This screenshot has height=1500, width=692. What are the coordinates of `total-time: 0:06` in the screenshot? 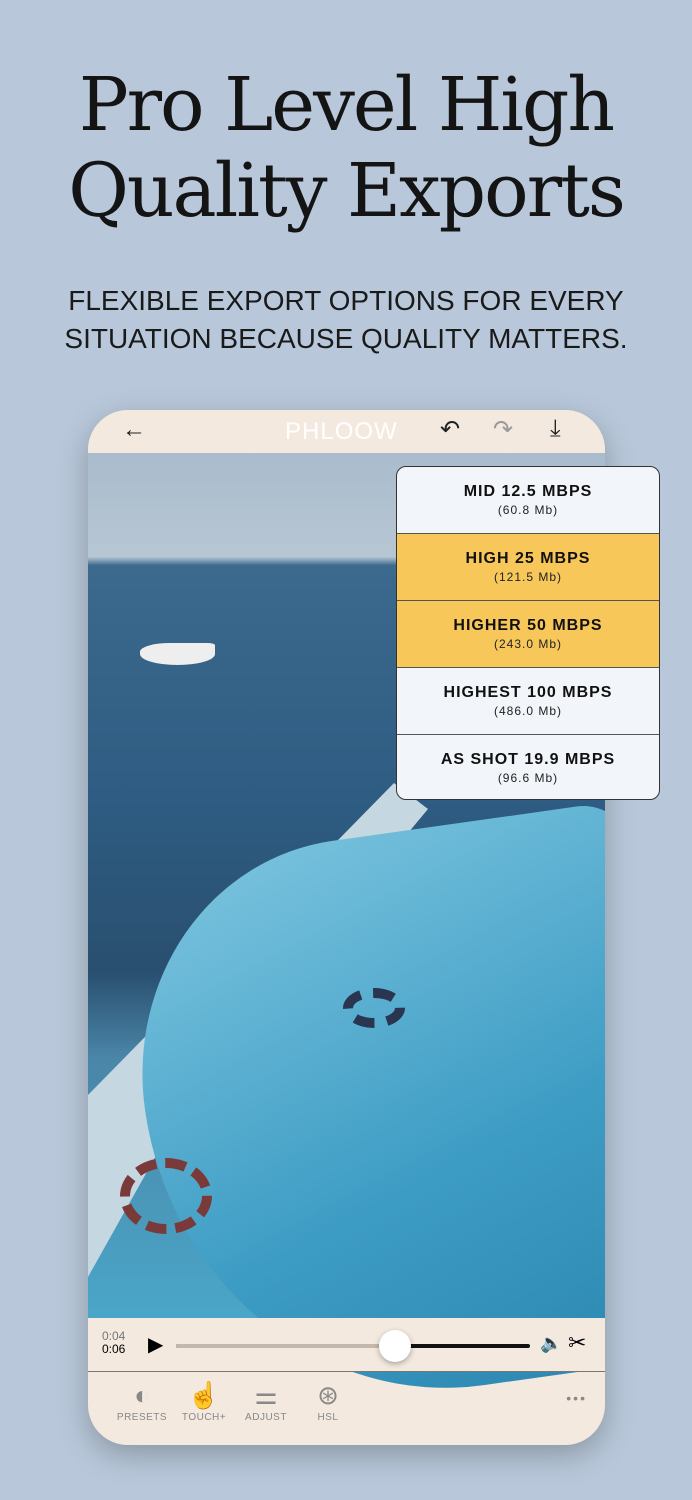 It's located at (114, 1349).